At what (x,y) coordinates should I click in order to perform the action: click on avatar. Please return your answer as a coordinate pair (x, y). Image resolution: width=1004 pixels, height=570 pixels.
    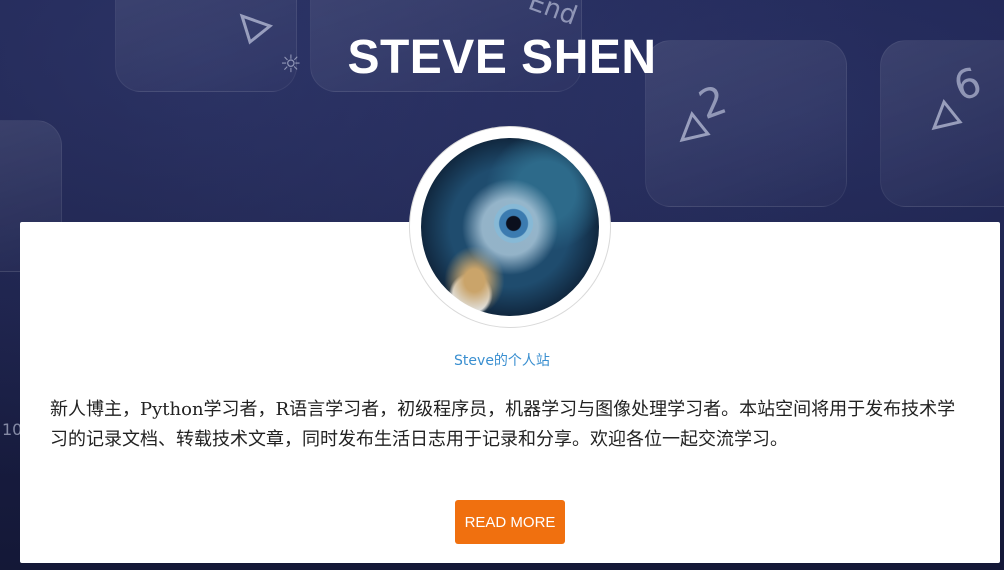
    Looking at the image, I should click on (510, 227).